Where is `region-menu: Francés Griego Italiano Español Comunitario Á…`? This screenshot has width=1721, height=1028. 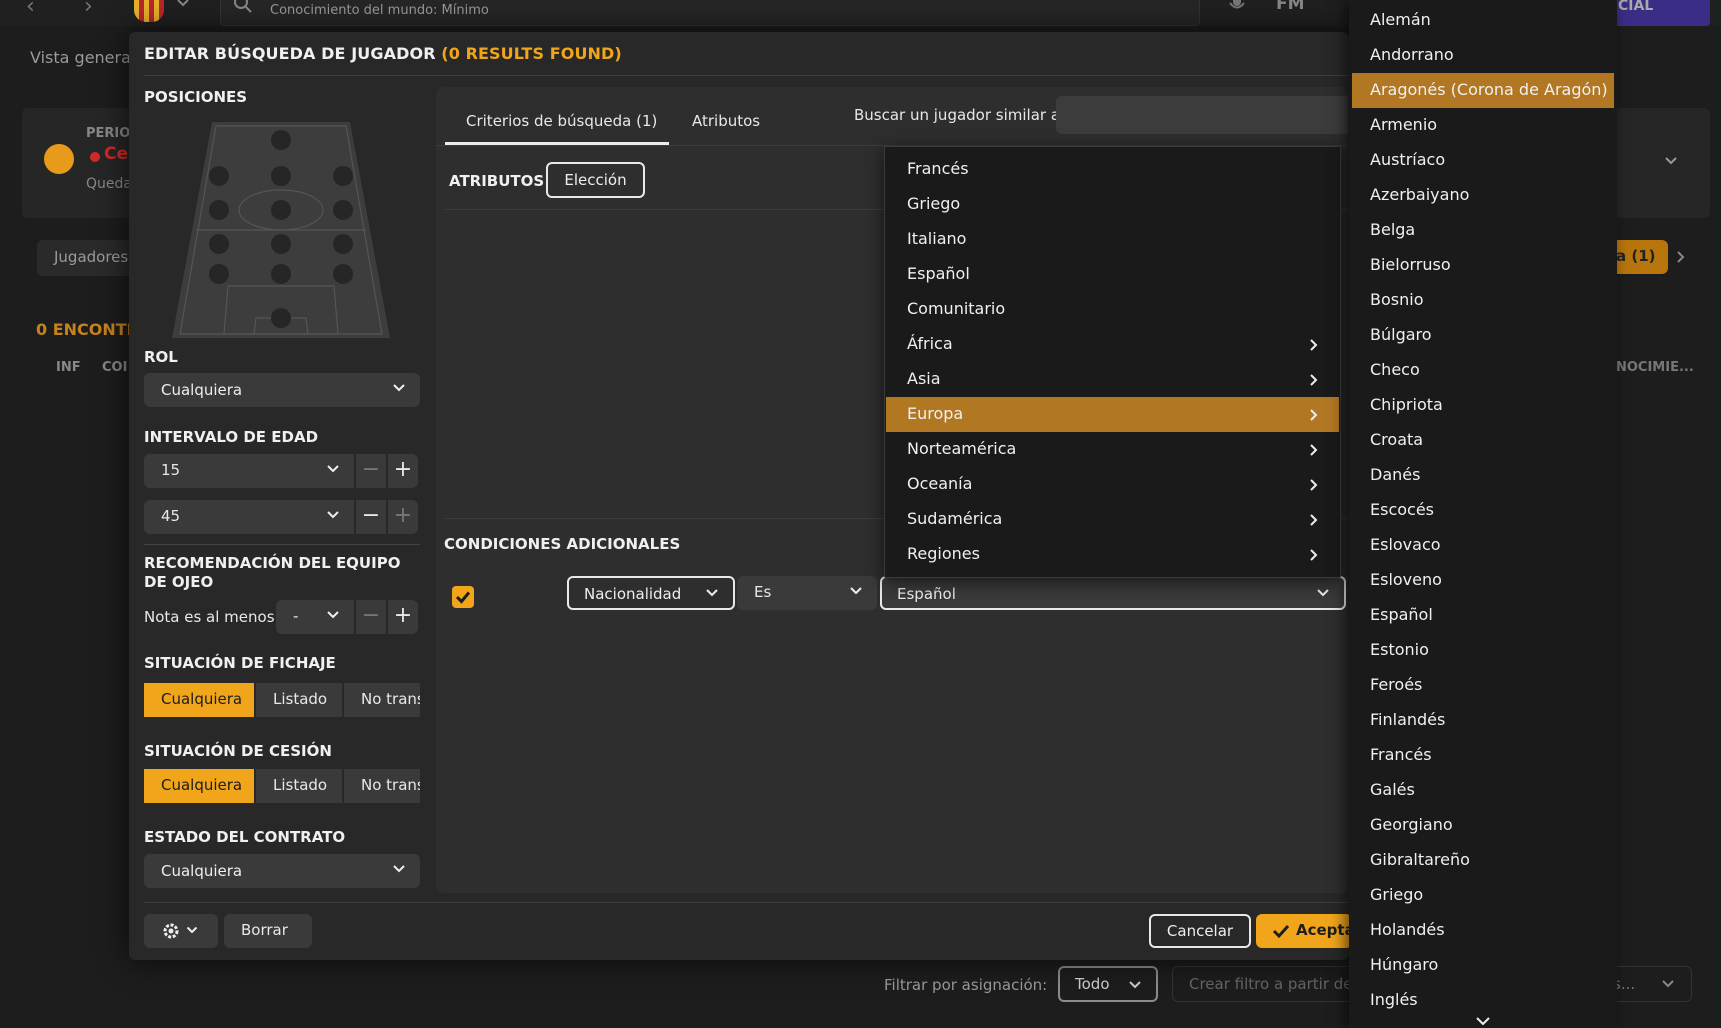 region-menu: Francés Griego Italiano Español Comunitario Á… is located at coordinates (1112, 362).